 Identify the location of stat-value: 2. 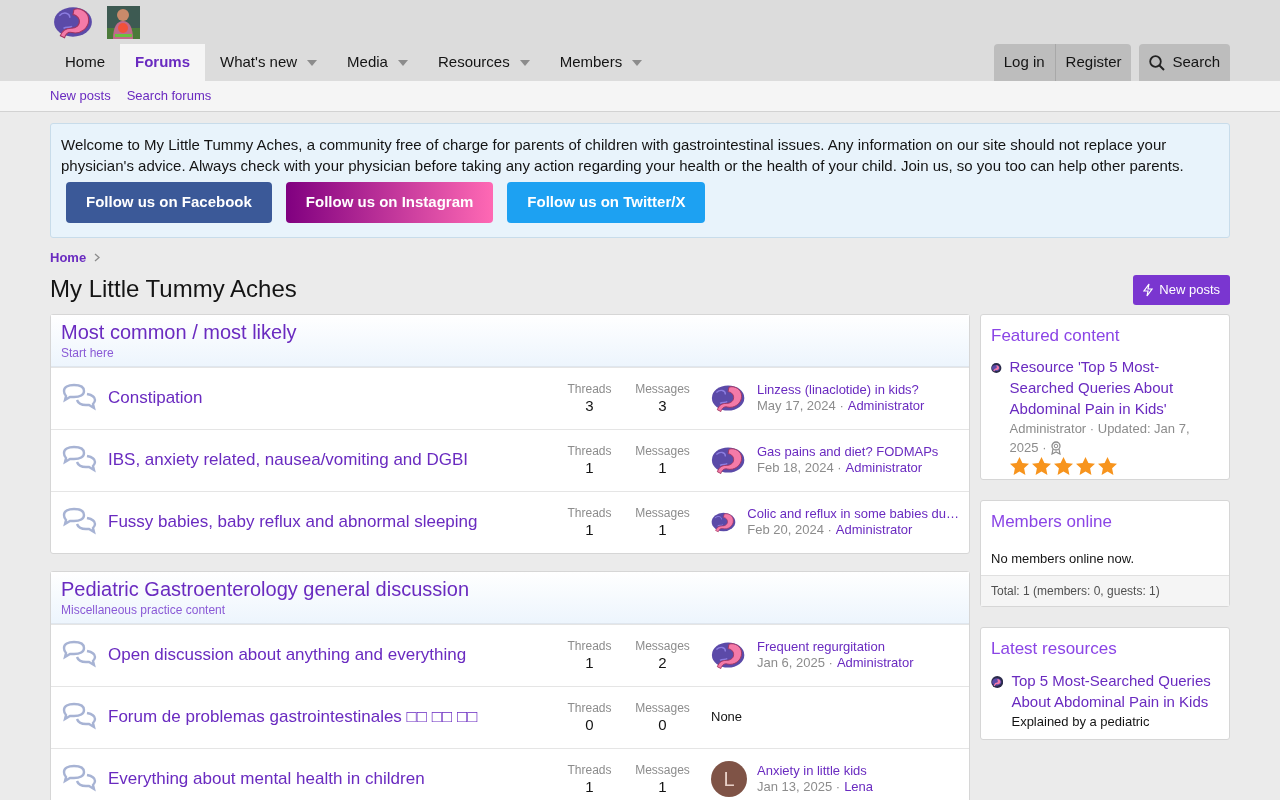
(662, 662).